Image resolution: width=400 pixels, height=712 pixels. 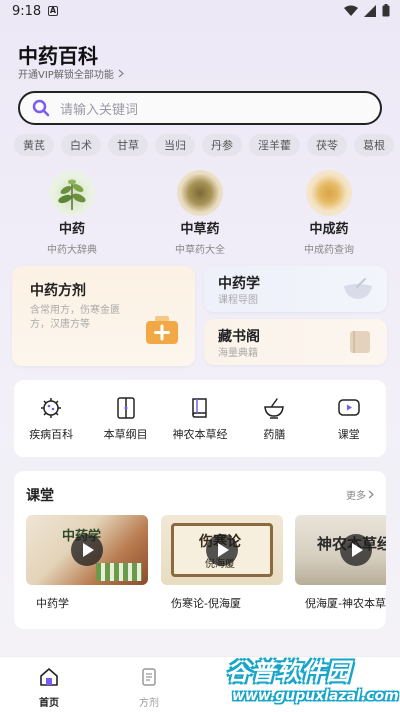 I want to click on nav-label: 方剂, so click(x=149, y=703).